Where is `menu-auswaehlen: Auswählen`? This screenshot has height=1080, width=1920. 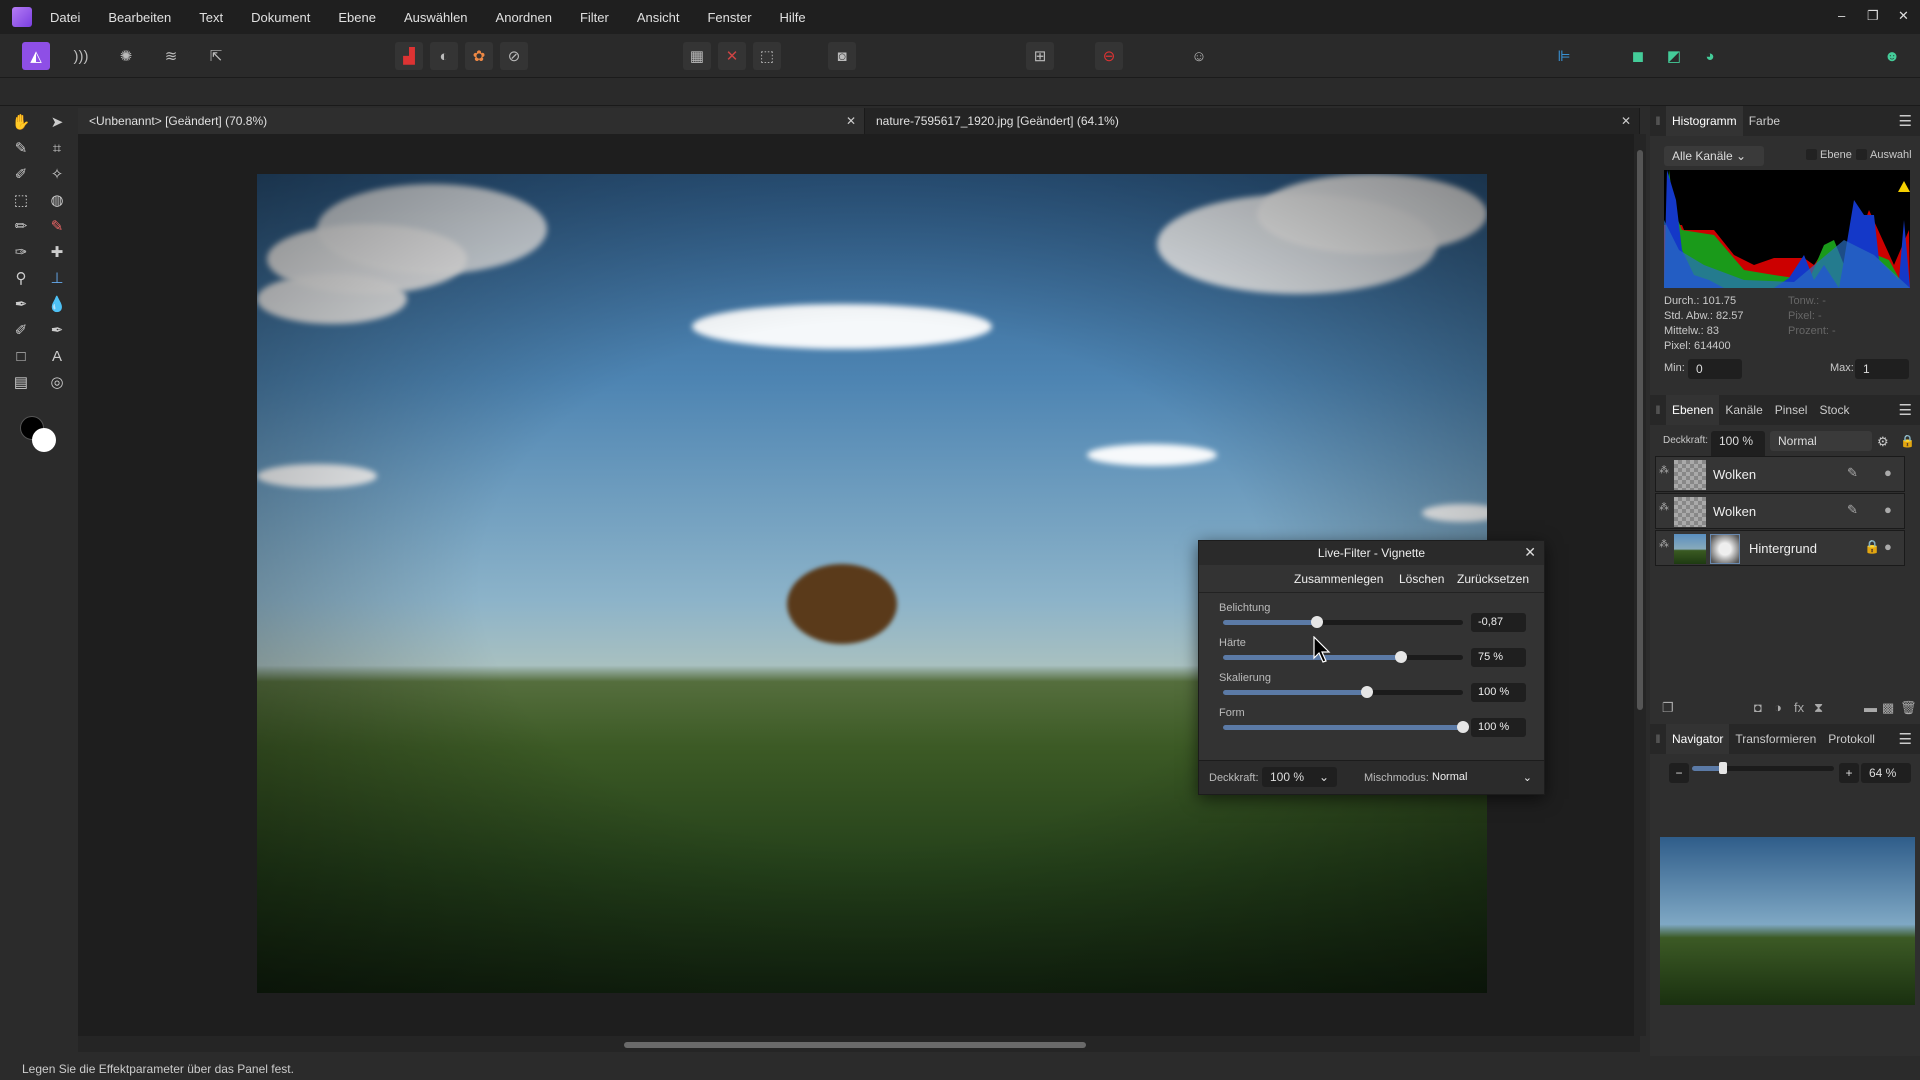 menu-auswaehlen: Auswählen is located at coordinates (436, 17).